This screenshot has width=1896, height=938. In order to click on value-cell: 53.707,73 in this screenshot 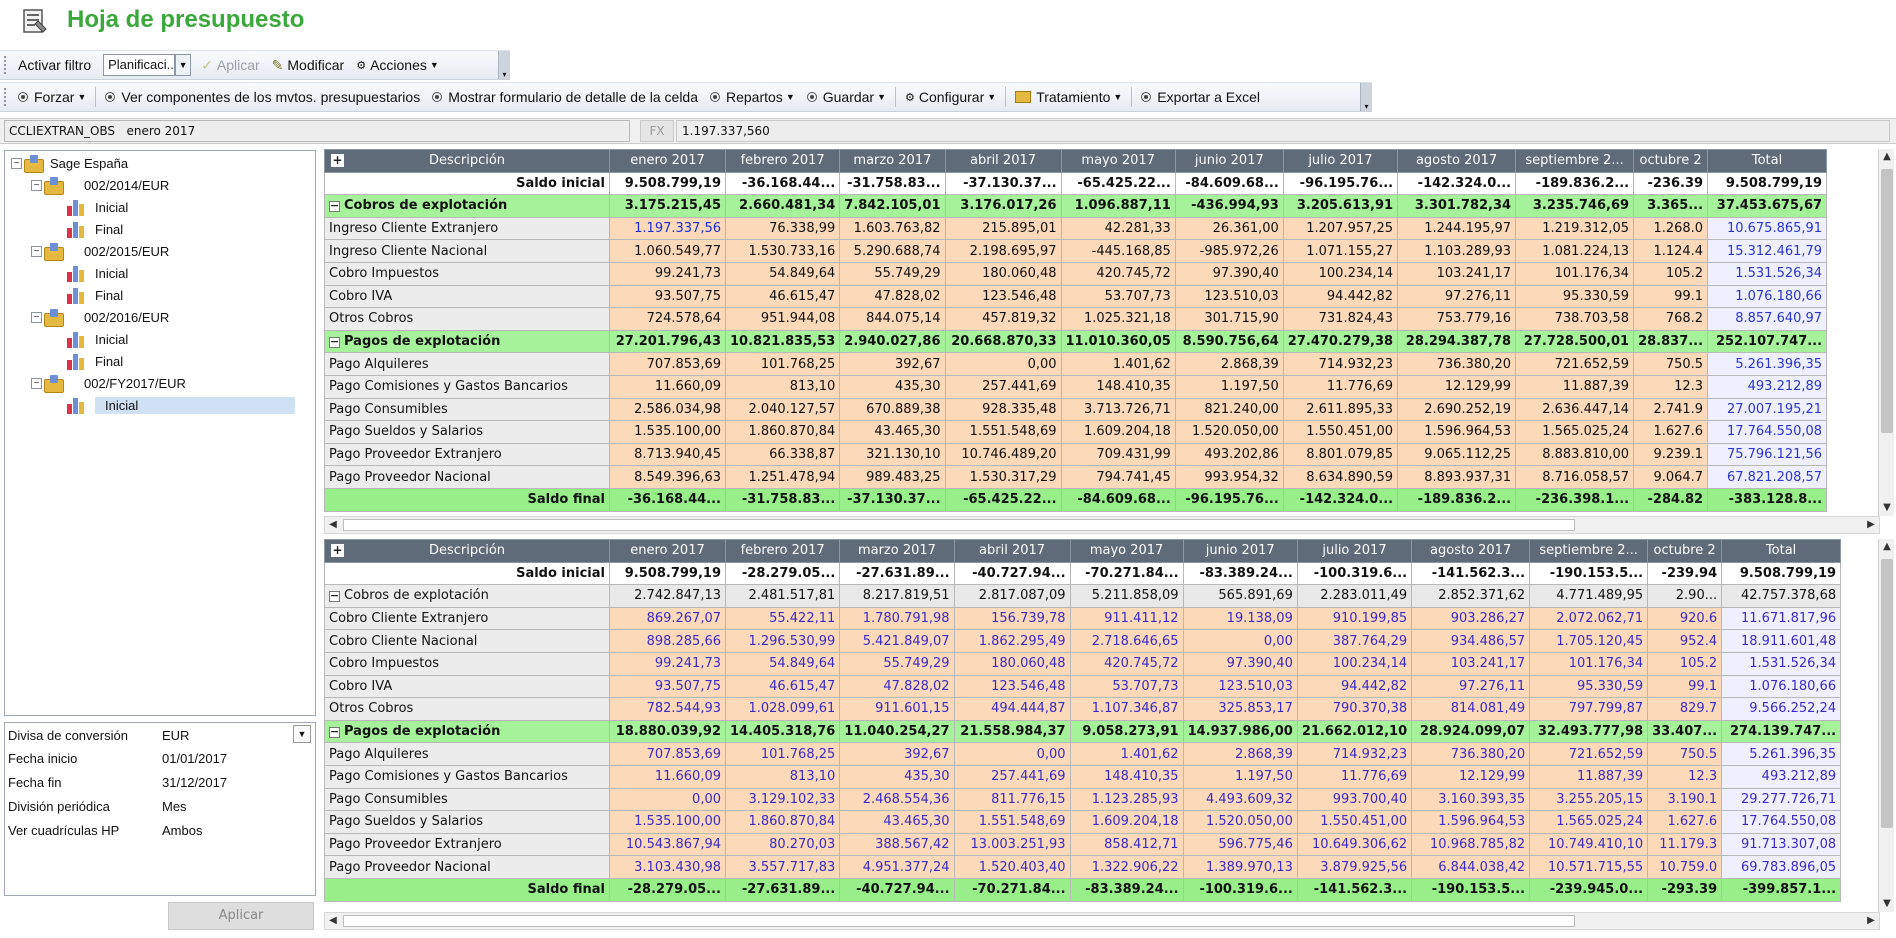, I will do `click(1126, 686)`.